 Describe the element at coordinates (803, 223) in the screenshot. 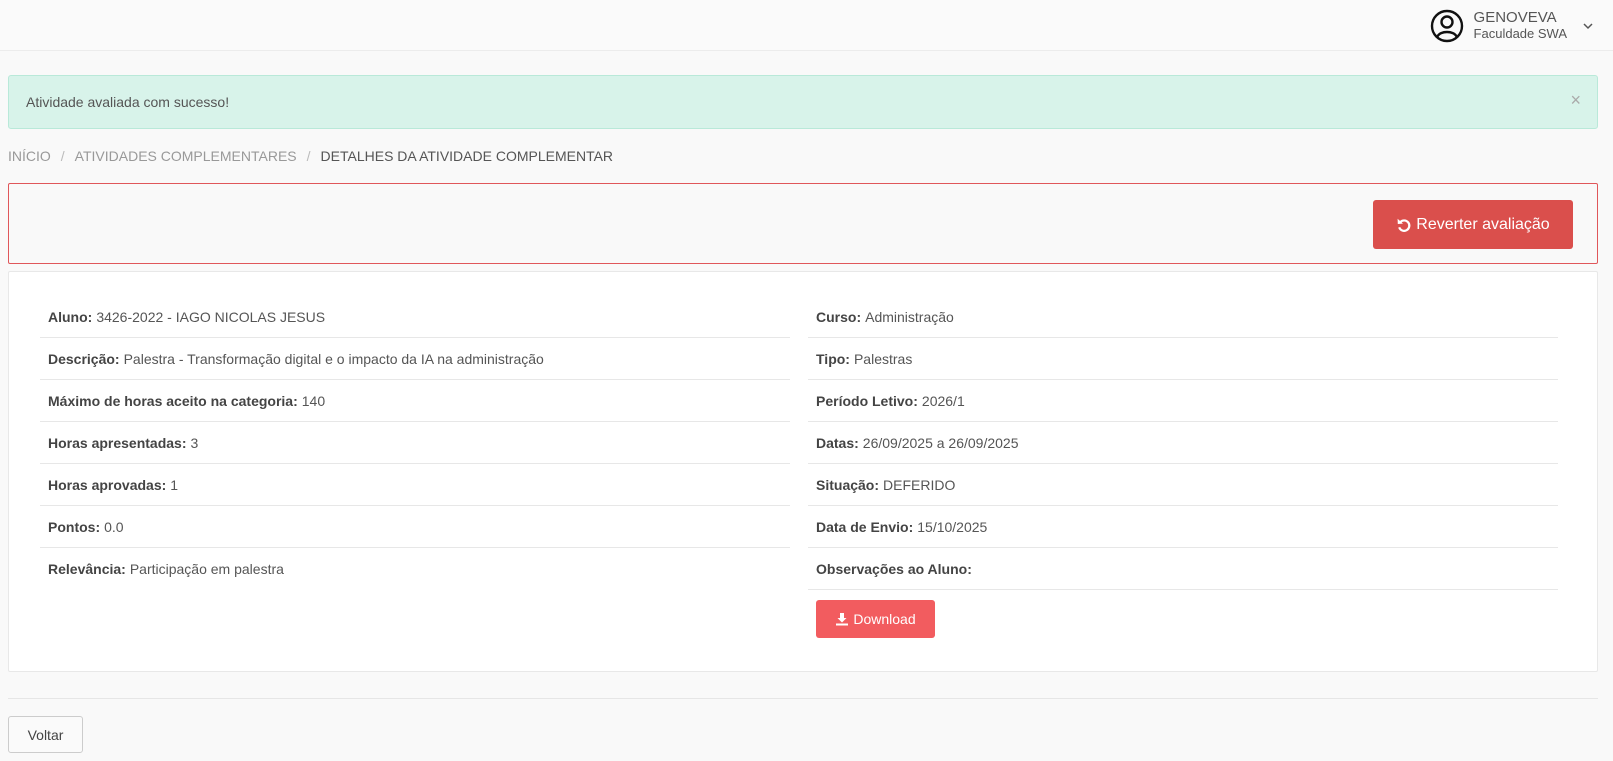

I see `action-box: Reverter avaliação` at that location.